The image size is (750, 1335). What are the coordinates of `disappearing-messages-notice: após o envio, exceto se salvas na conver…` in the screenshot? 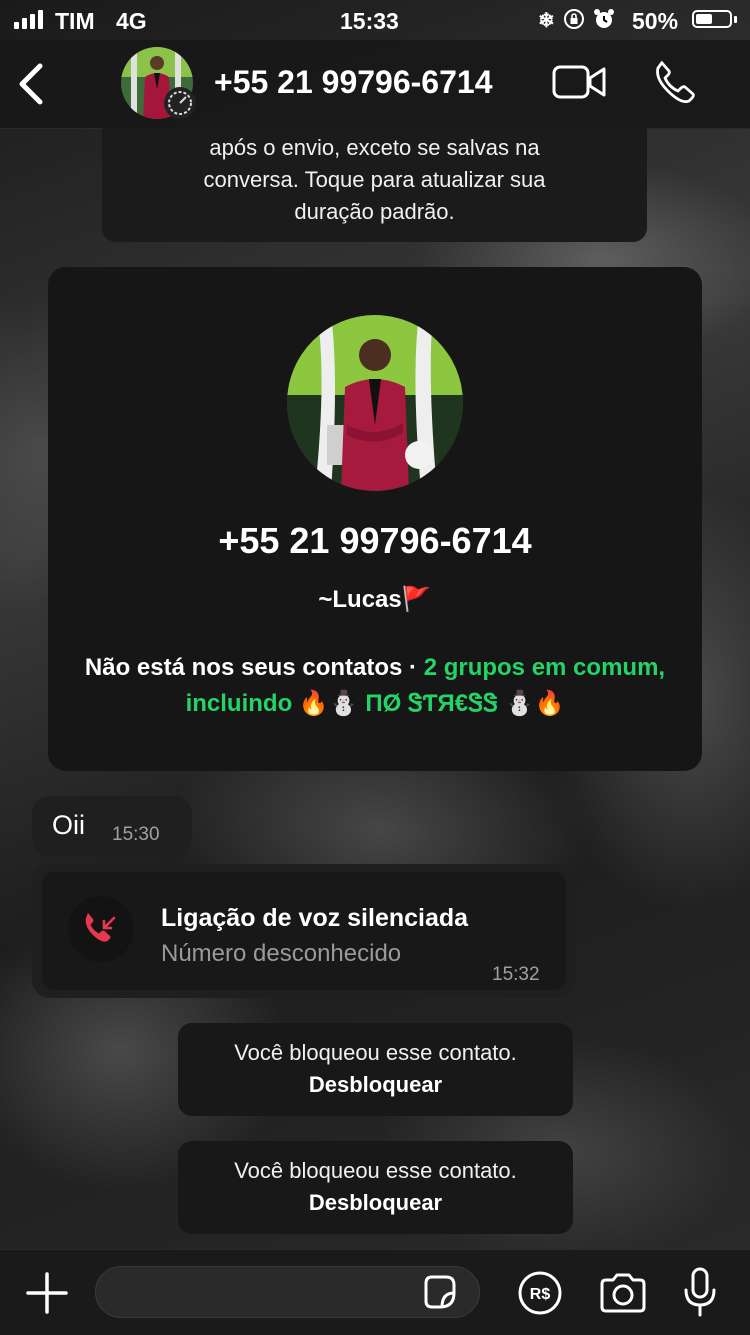 It's located at (374, 185).